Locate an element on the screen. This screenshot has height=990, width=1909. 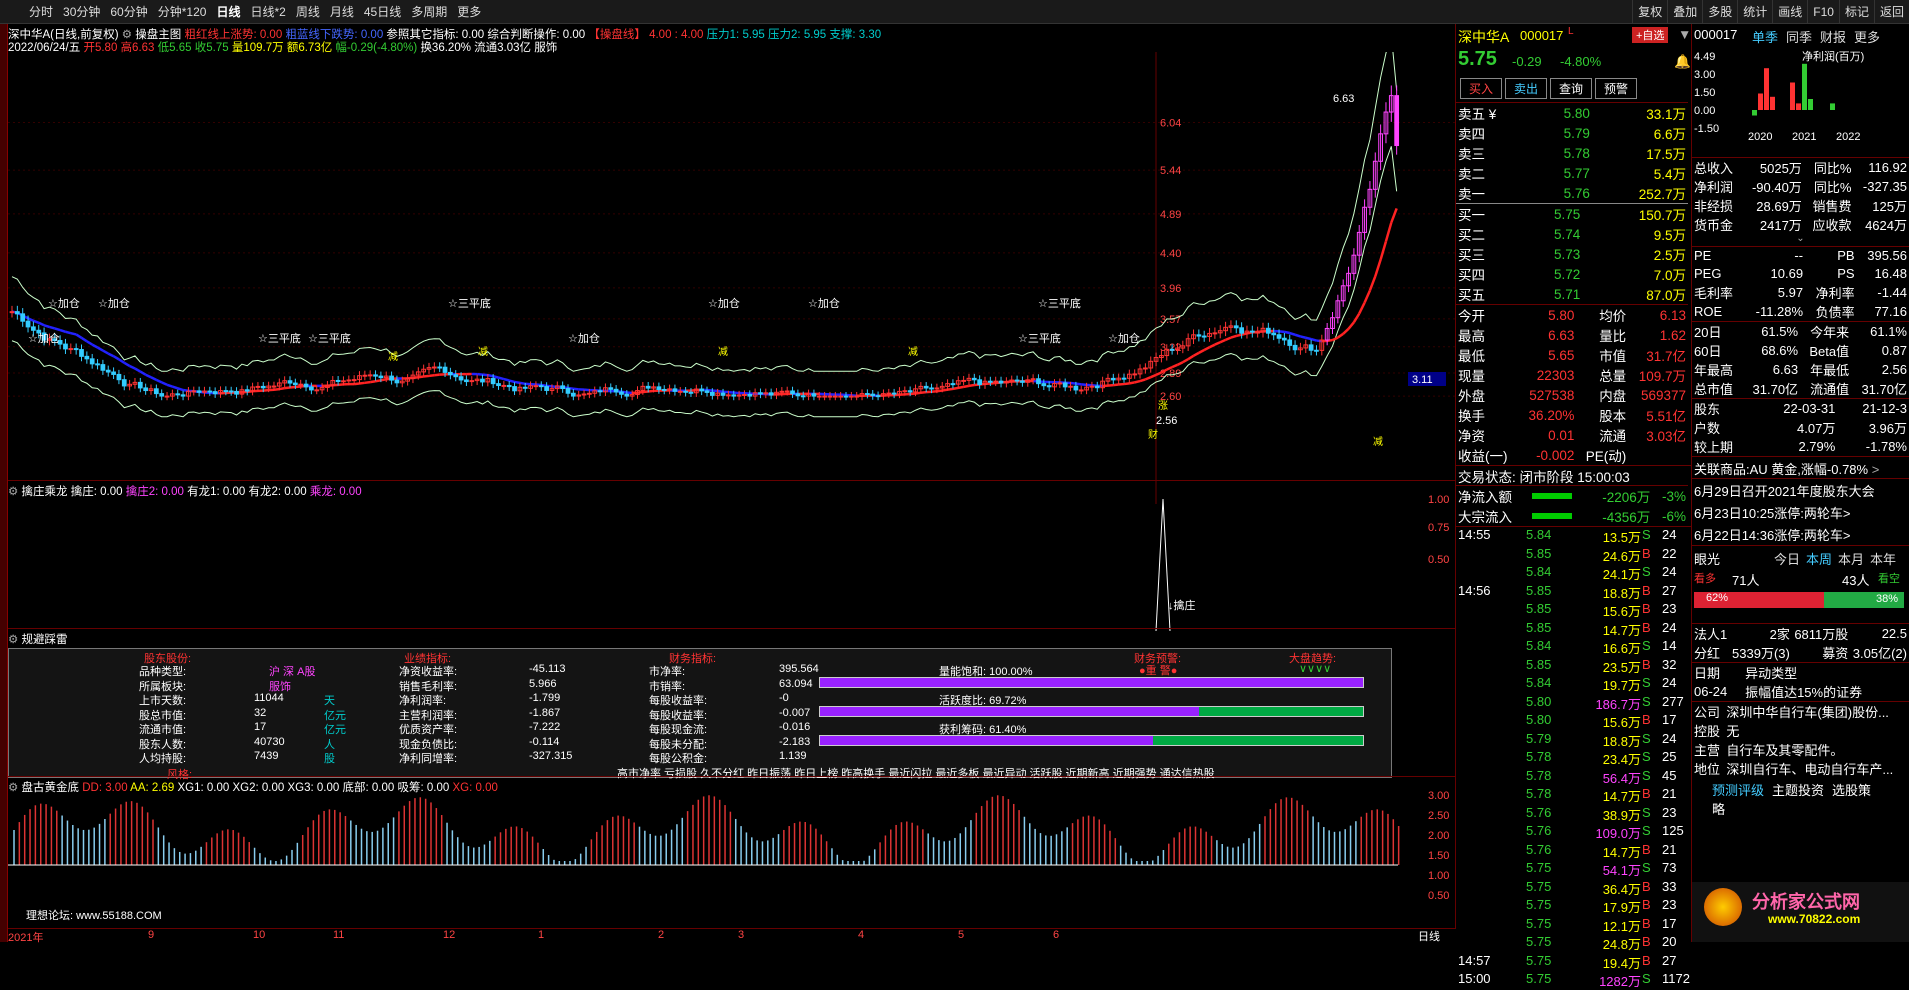
period-tab: 45日线 is located at coordinates (382, 12).